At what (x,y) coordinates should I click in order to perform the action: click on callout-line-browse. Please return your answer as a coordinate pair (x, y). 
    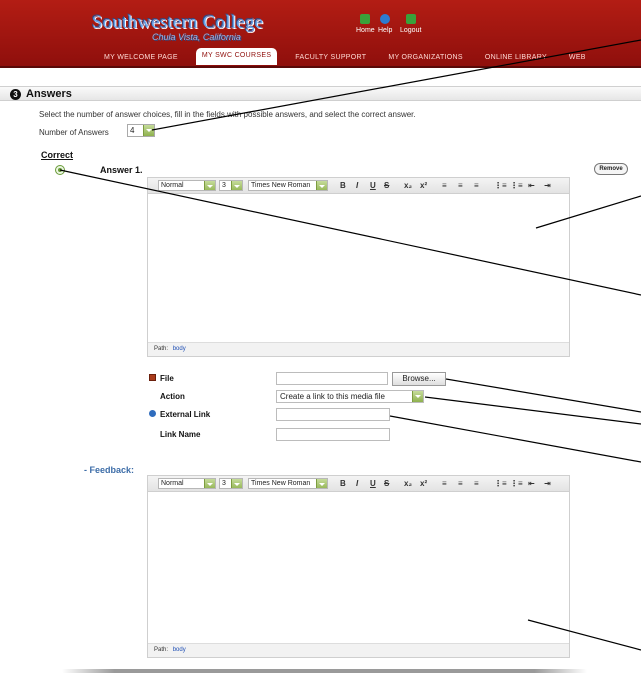
    Looking at the image, I should click on (543, 395).